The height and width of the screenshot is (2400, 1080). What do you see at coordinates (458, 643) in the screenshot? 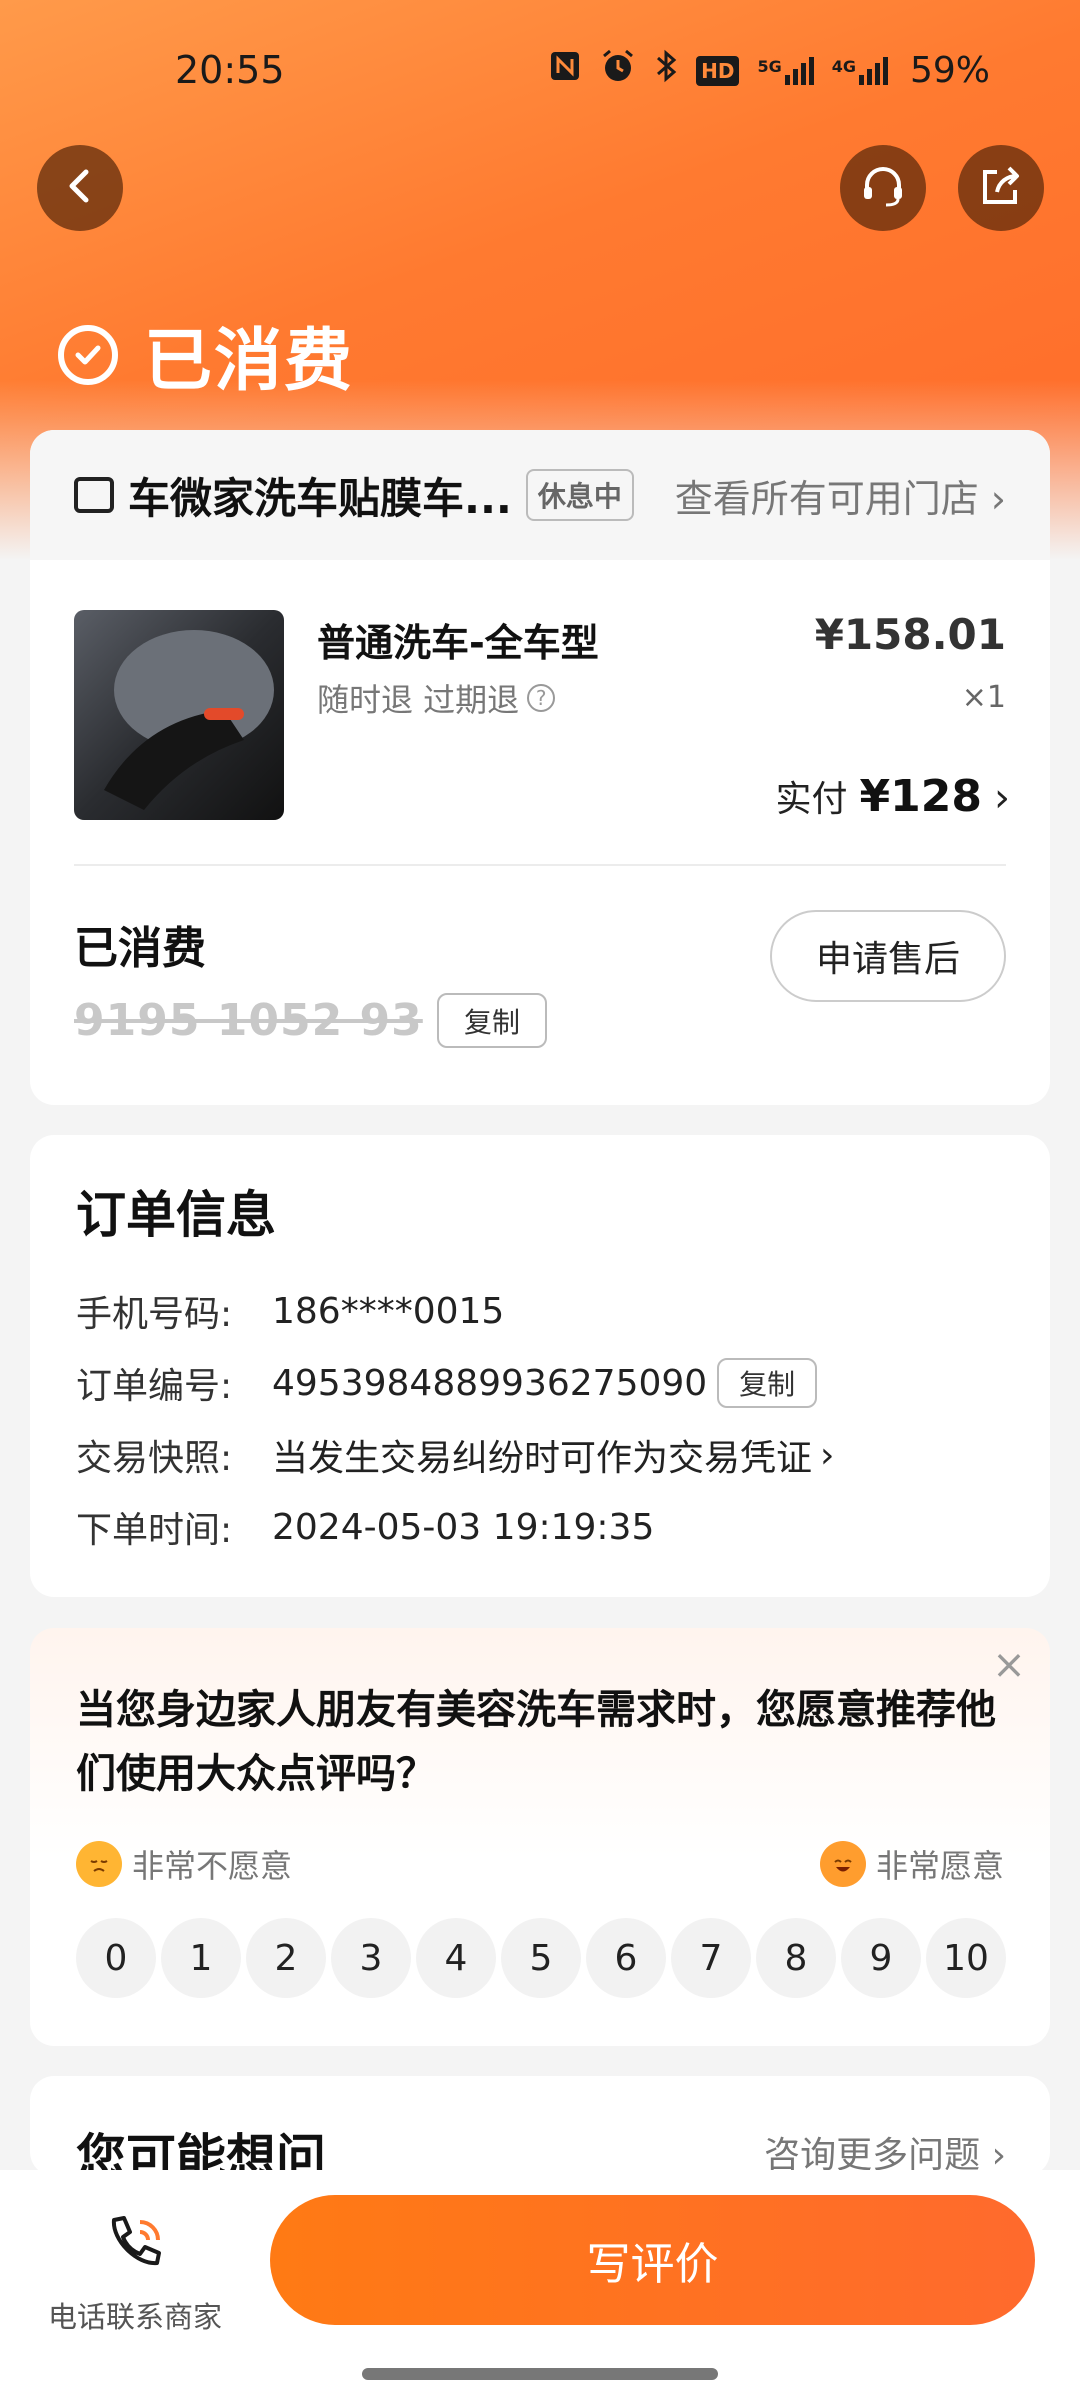
I see `product-name: 普通洗车-全车型` at bounding box center [458, 643].